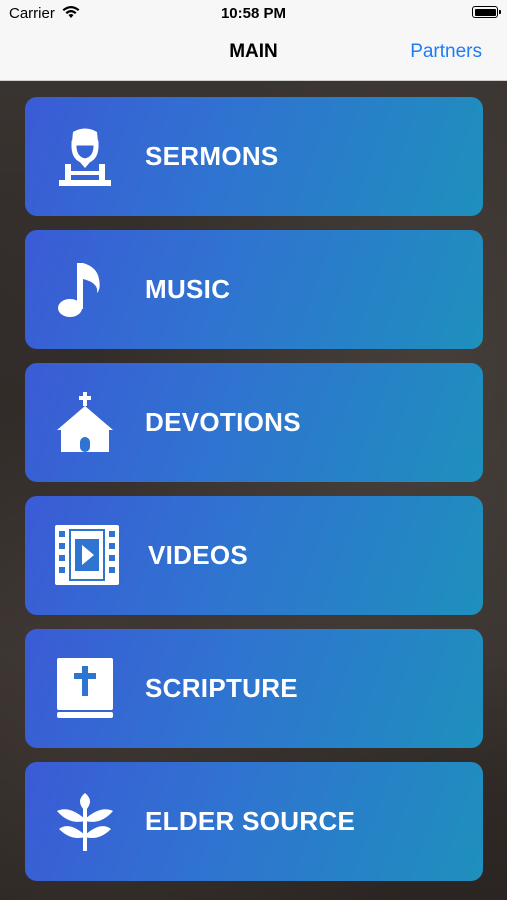 Image resolution: width=507 pixels, height=900 pixels. I want to click on menu-item-label: ELDER SOURCE, so click(250, 821).